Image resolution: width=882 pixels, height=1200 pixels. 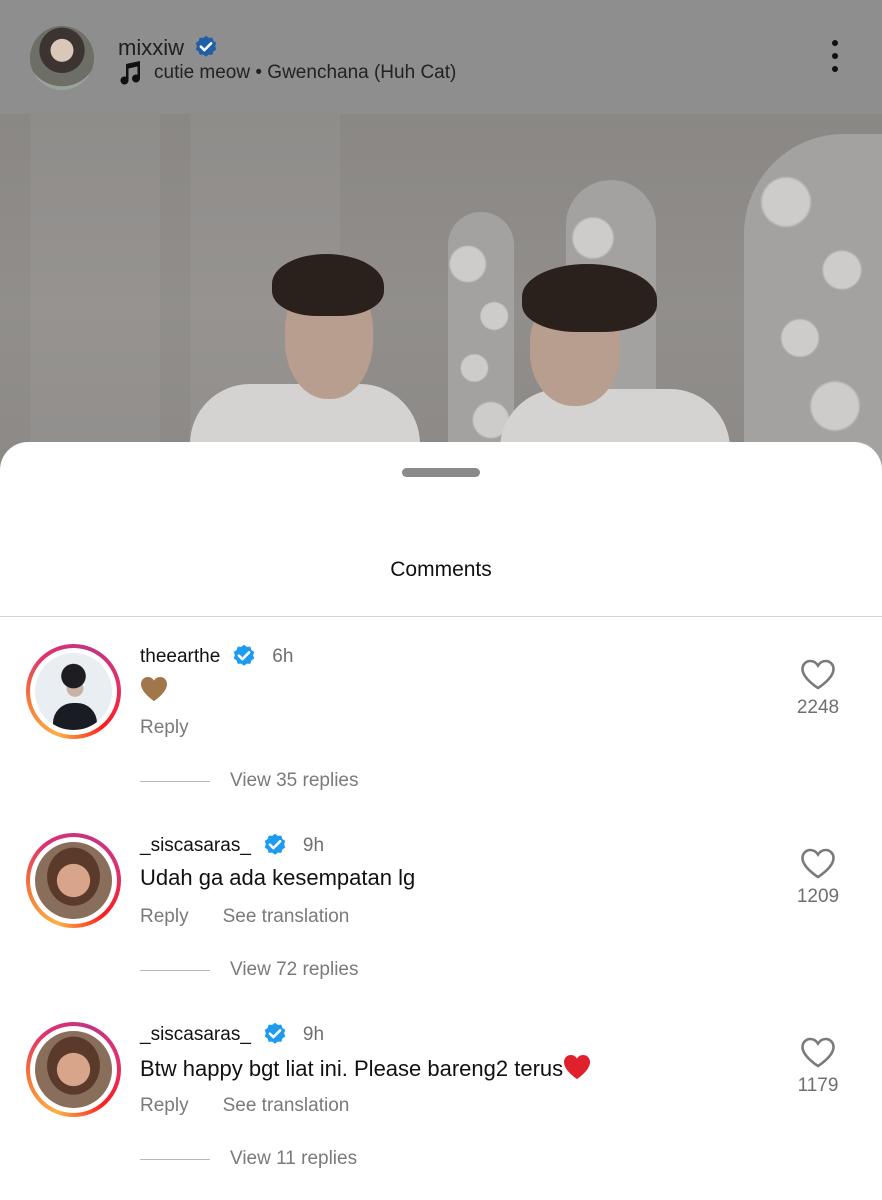 I want to click on view-replies-label: View 11 replies, so click(x=294, y=1158).